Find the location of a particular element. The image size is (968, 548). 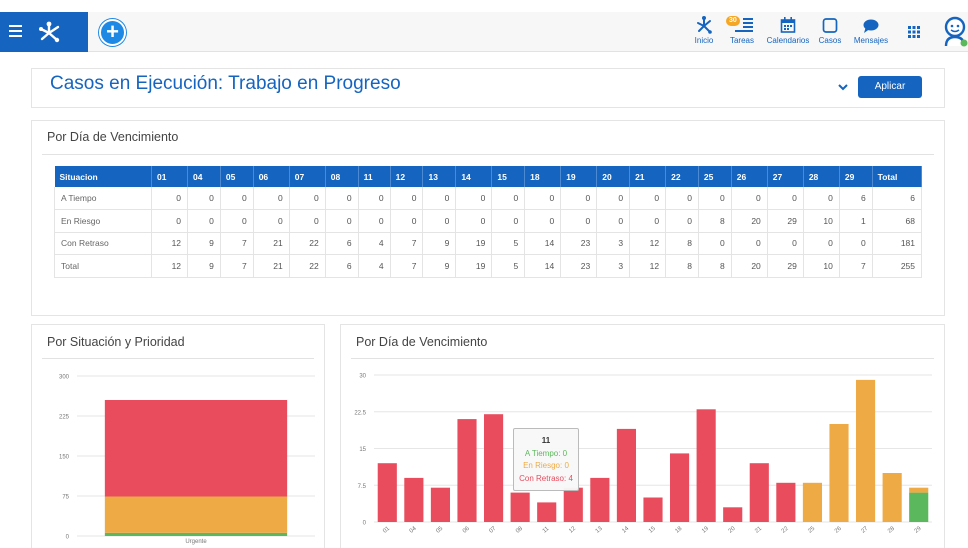

nav-mensajes-label: Mensajes is located at coordinates (871, 40).